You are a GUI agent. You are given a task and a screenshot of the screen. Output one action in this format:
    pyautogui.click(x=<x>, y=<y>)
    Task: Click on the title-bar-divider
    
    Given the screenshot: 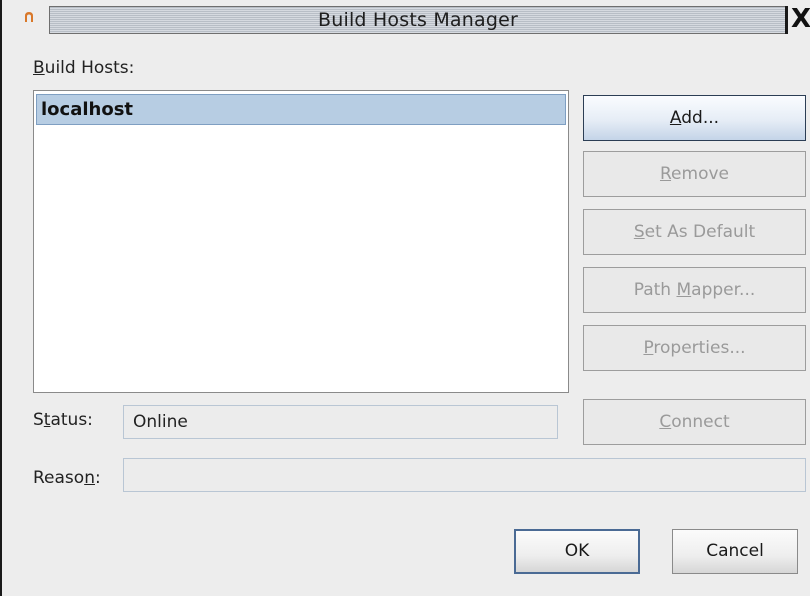 What is the action you would take?
    pyautogui.click(x=786, y=20)
    